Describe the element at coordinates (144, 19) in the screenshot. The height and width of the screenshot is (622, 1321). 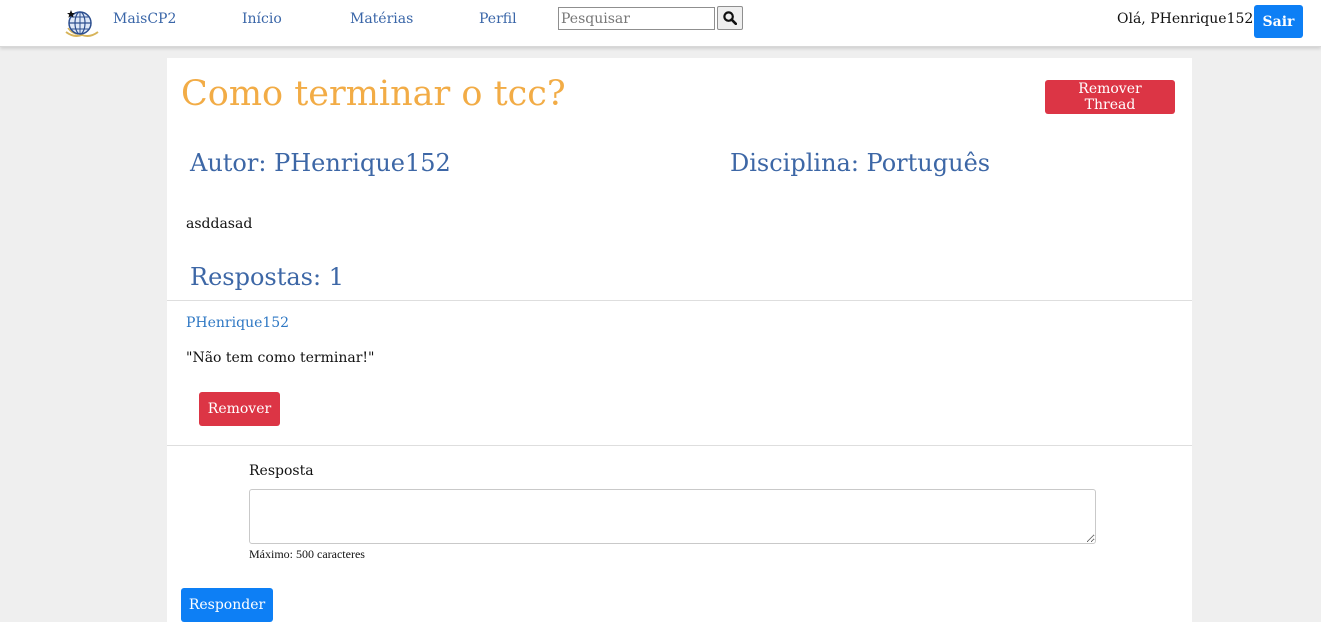
I see `brand-link: MaisCP2` at that location.